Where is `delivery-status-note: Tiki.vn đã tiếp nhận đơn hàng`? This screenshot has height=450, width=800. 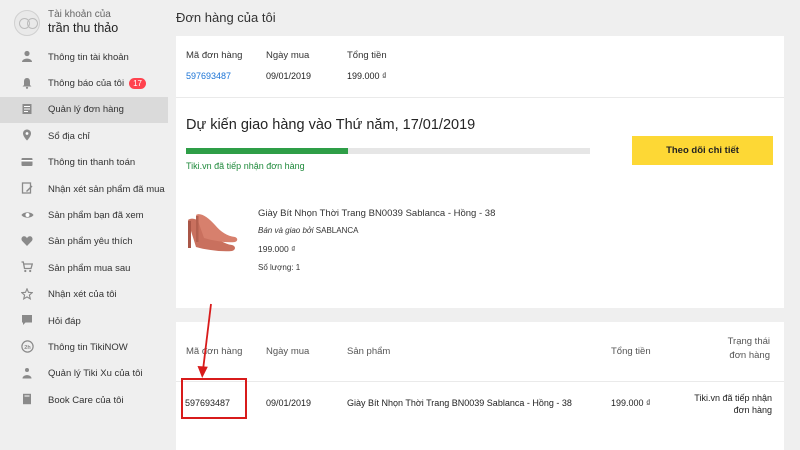
delivery-status-note: Tiki.vn đã tiếp nhận đơn hàng is located at coordinates (245, 166).